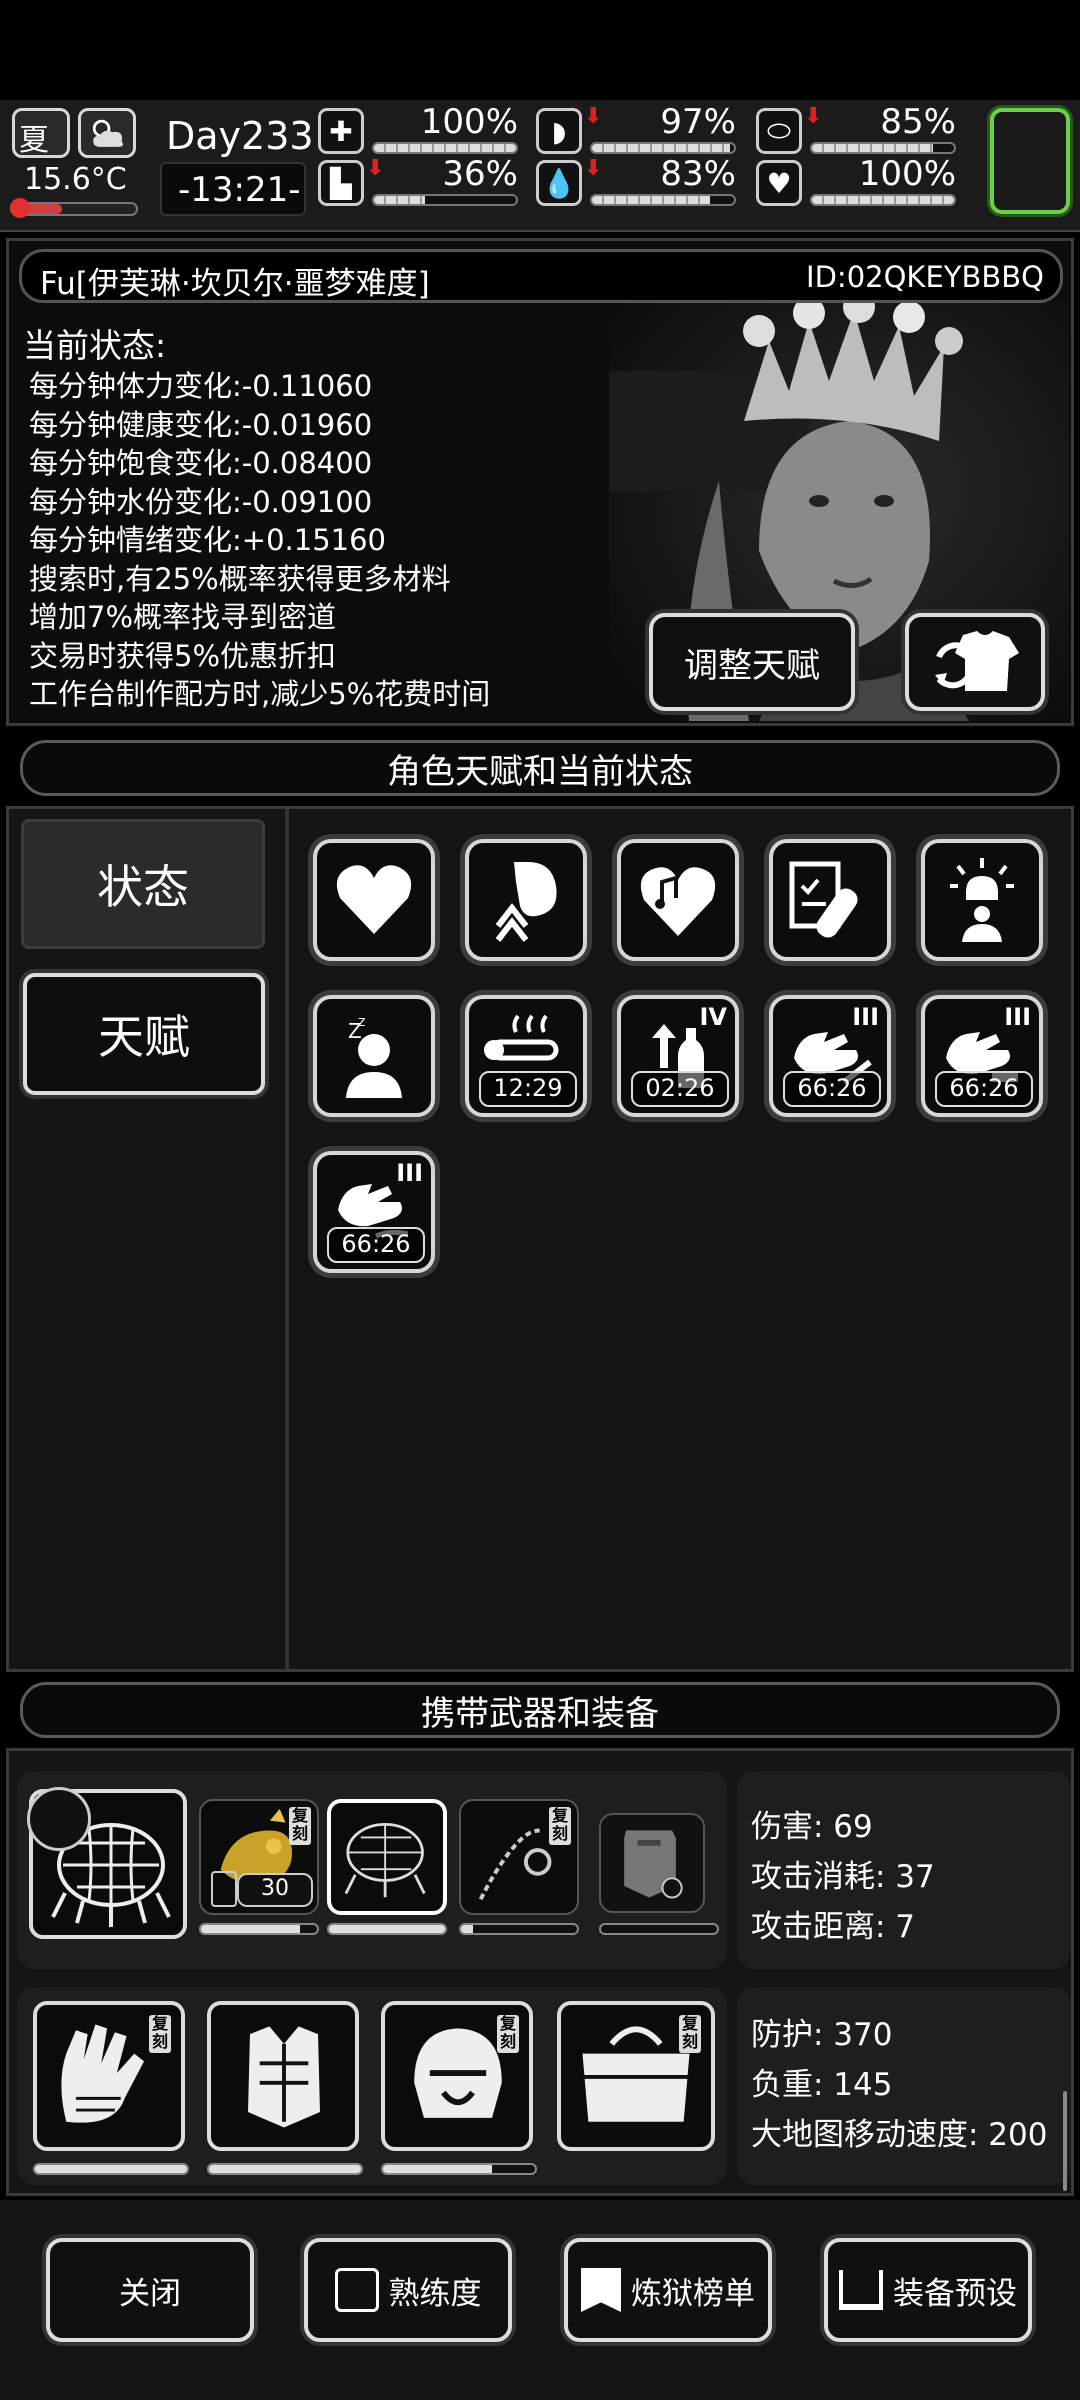  What do you see at coordinates (526, 900) in the screenshot?
I see `stomach-up-icon` at bounding box center [526, 900].